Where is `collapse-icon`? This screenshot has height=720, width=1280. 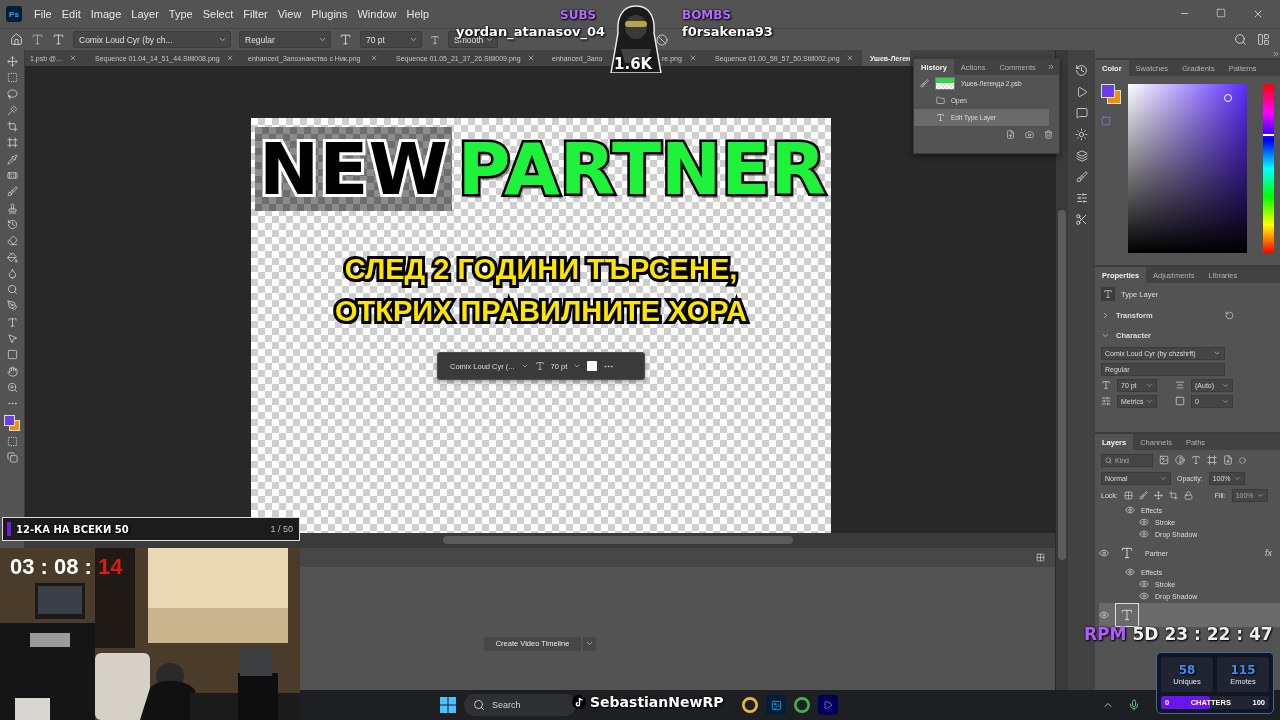
collapse-icon is located at coordinates (1276, 54).